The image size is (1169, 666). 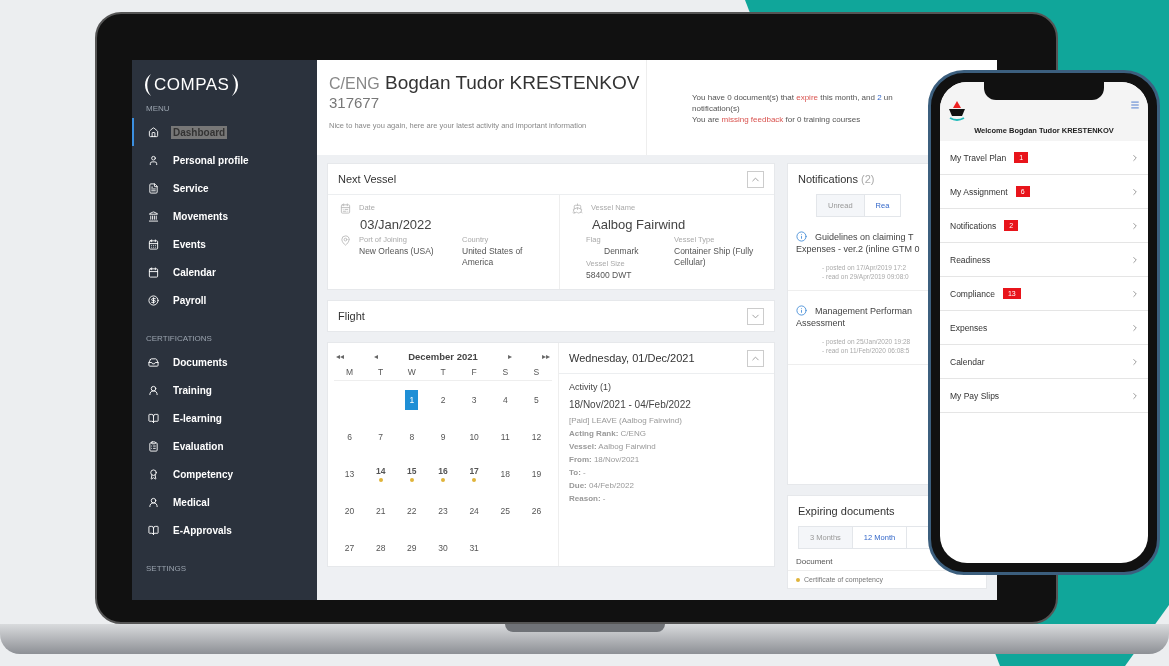 I want to click on next-year-button: ▸▸, so click(x=545, y=356).